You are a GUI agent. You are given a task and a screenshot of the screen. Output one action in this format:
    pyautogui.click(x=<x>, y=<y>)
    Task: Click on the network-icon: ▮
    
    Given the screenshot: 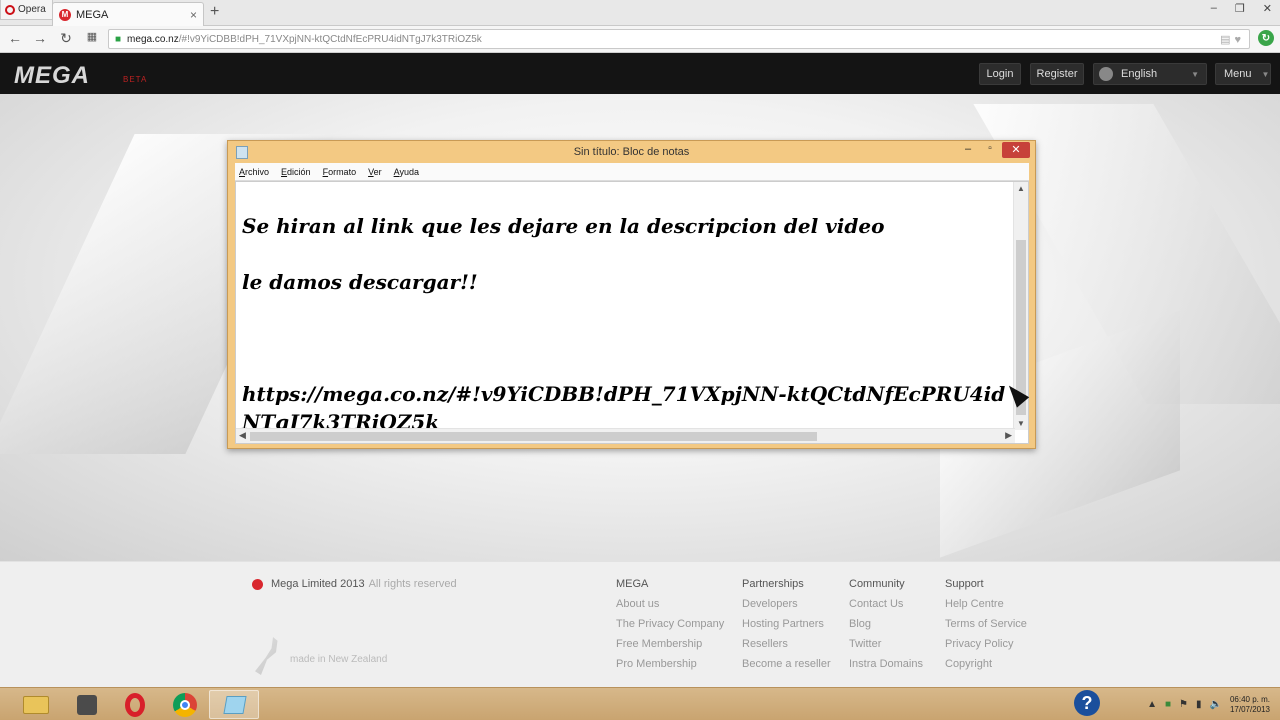 What is the action you would take?
    pyautogui.click(x=1199, y=704)
    